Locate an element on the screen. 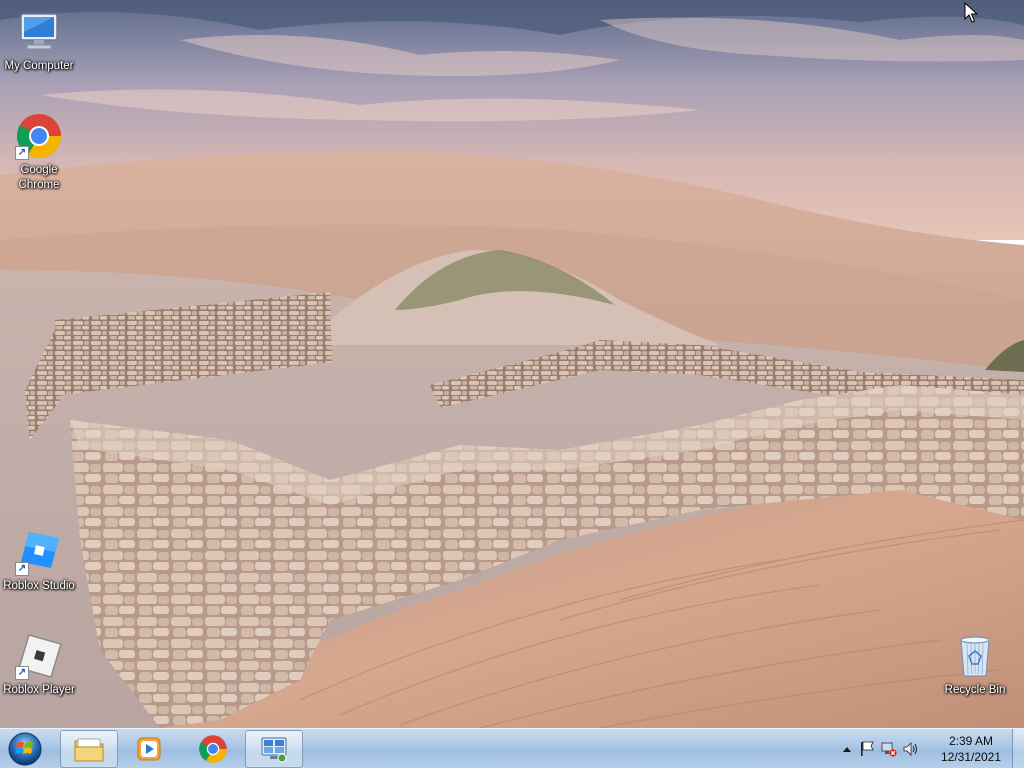 Image resolution: width=1024 pixels, height=768 pixels. roblox-studio-icon: ↗ is located at coordinates (39, 552).